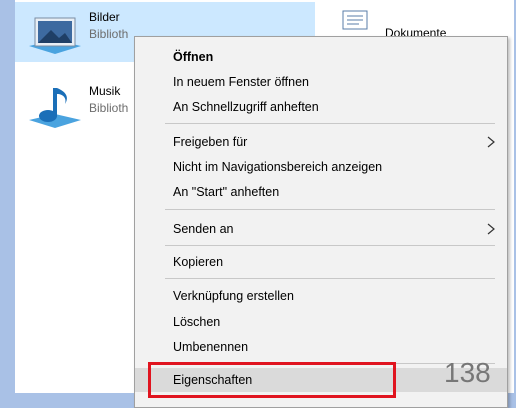 The height and width of the screenshot is (408, 516). Describe the element at coordinates (321, 57) in the screenshot. I see `menu-item-open: Öffnen` at that location.